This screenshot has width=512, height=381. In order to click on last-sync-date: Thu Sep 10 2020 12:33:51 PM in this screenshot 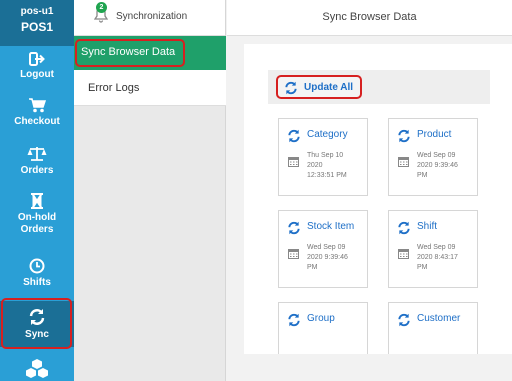, I will do `click(327, 165)`.